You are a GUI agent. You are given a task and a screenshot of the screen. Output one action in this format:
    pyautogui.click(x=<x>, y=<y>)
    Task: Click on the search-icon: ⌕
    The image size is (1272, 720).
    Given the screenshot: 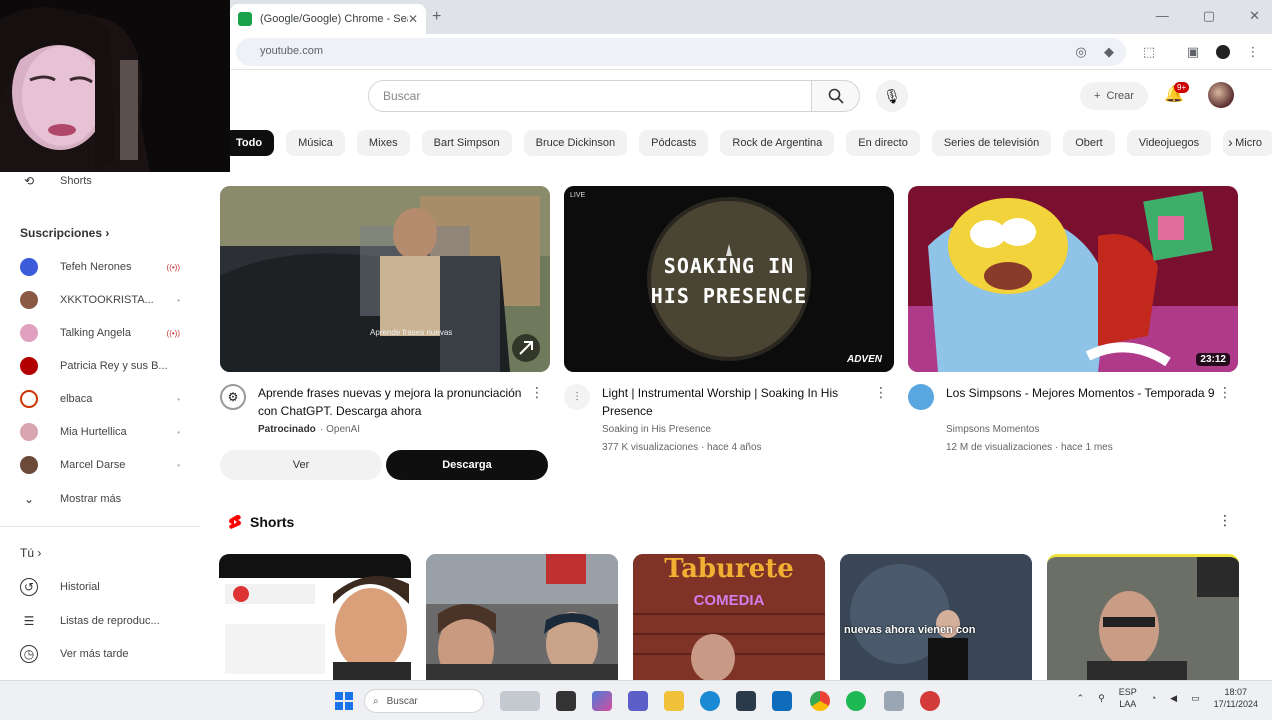 What is the action you would take?
    pyautogui.click(x=376, y=701)
    